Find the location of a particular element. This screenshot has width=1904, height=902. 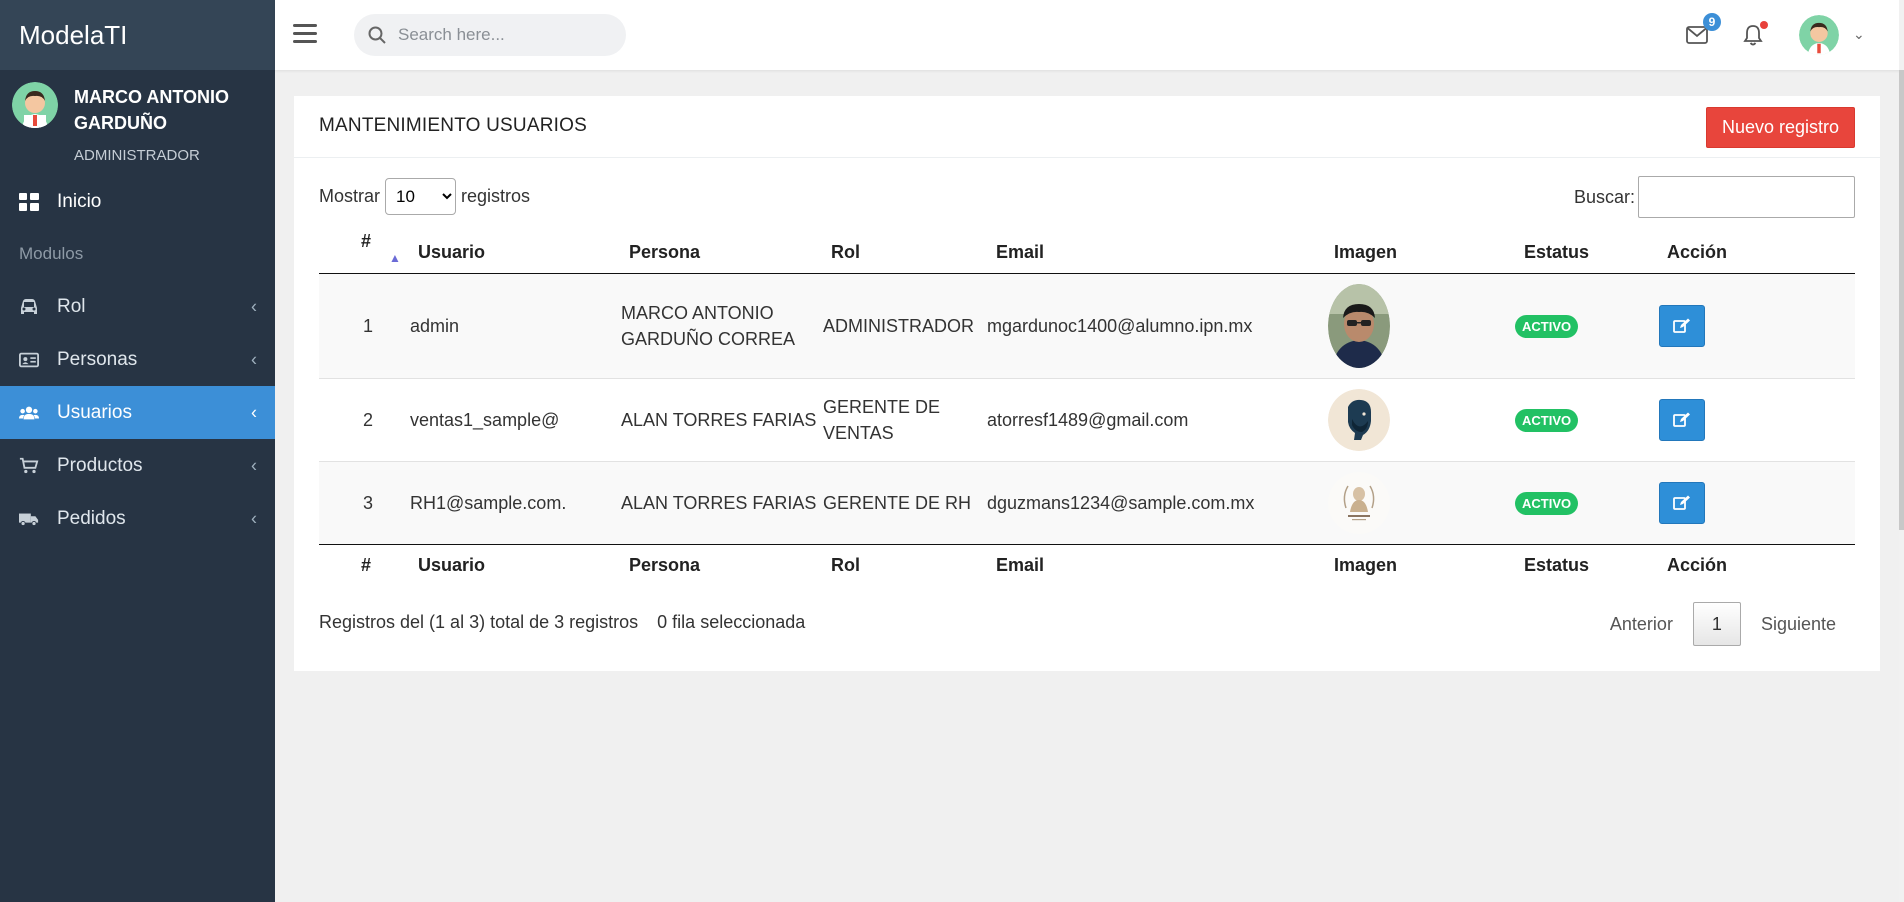

search-label: Buscar: is located at coordinates (1604, 196).